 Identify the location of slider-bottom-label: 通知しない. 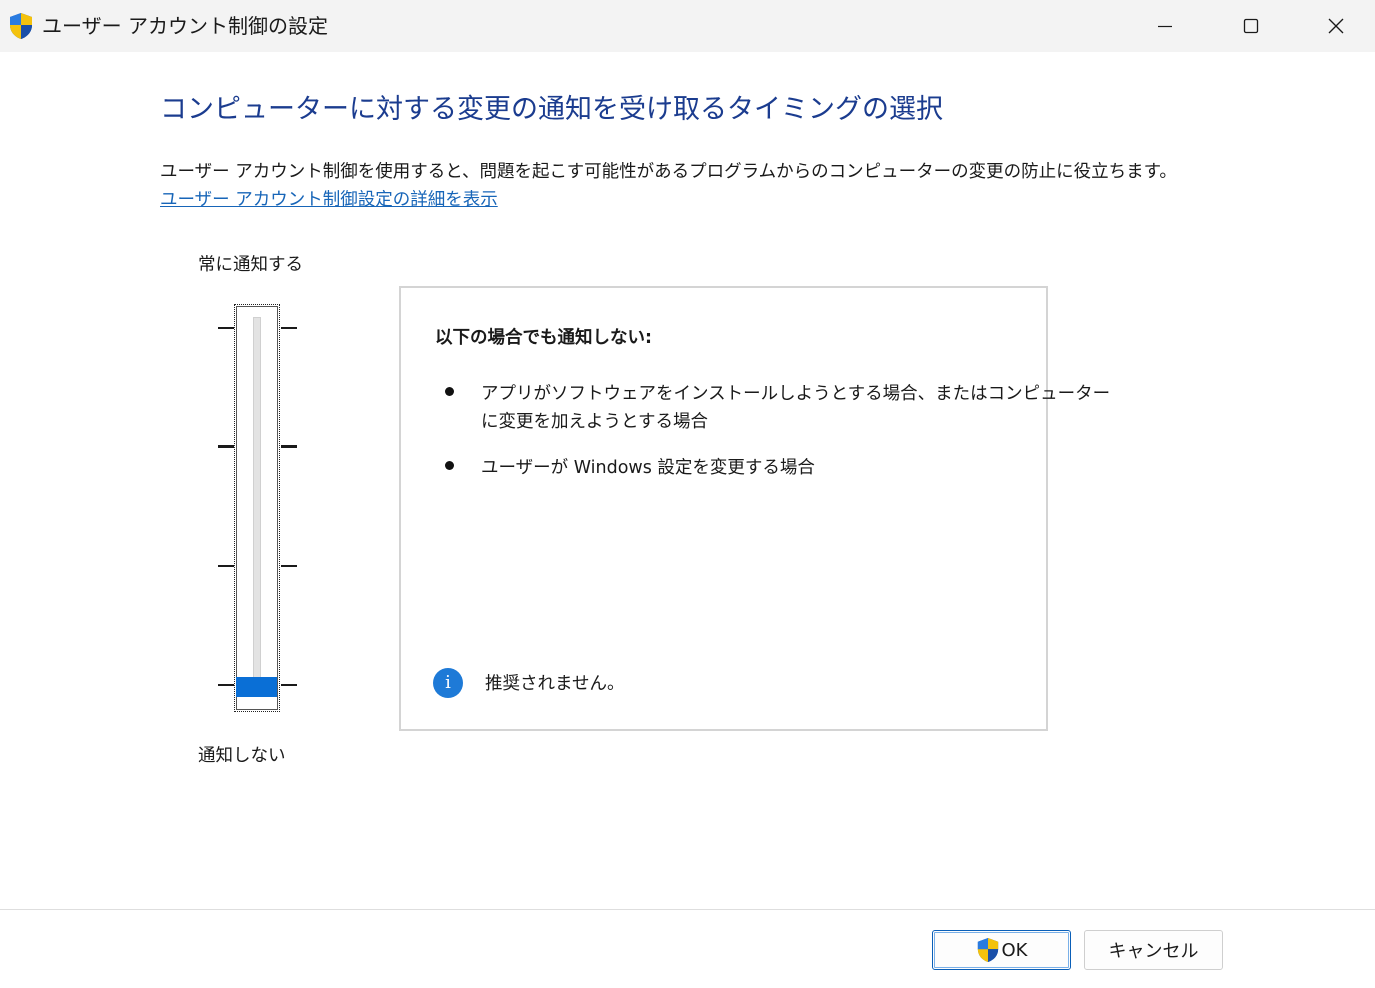
(242, 756).